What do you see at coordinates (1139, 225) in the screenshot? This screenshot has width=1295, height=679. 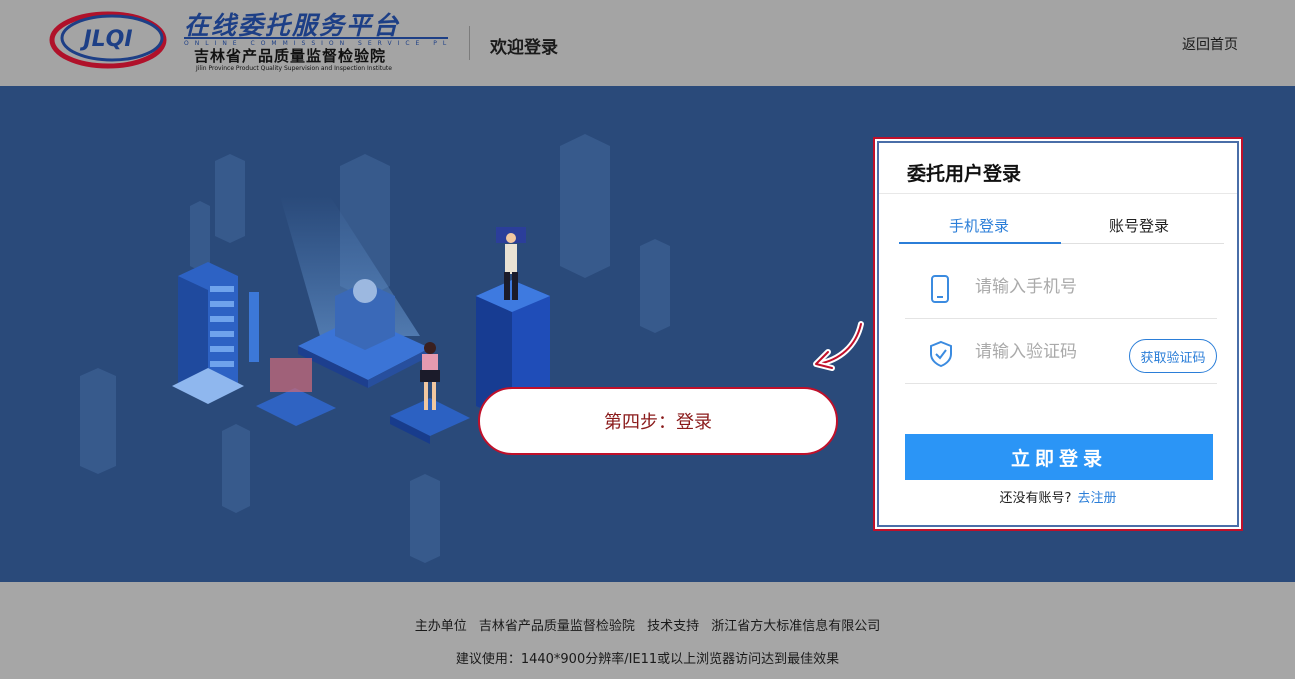 I see `tab-account-login: 账号登录` at bounding box center [1139, 225].